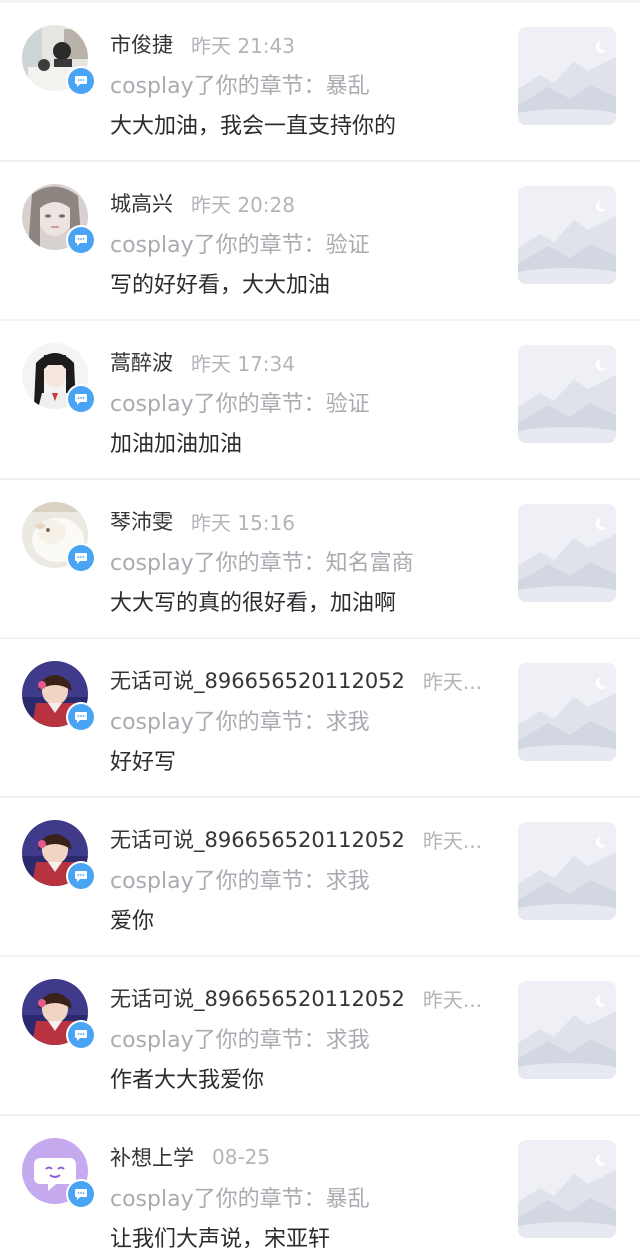 The width and height of the screenshot is (640, 1248). What do you see at coordinates (300, 362) in the screenshot?
I see `name-row: 蒿醉波 昨天 17:34` at bounding box center [300, 362].